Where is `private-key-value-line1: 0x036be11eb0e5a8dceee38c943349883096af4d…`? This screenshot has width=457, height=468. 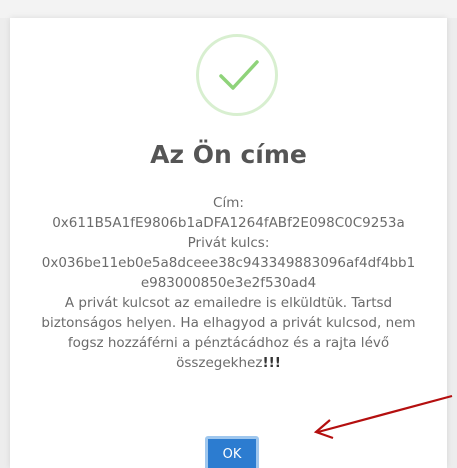 private-key-value-line1: 0x036be11eb0e5a8dceee38c943349883096af4d… is located at coordinates (228, 263).